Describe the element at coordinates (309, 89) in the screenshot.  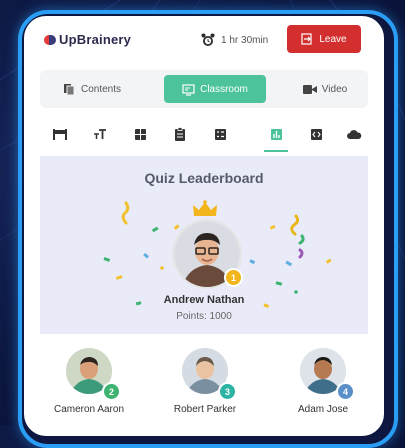
I see `video-camera-icon` at that location.